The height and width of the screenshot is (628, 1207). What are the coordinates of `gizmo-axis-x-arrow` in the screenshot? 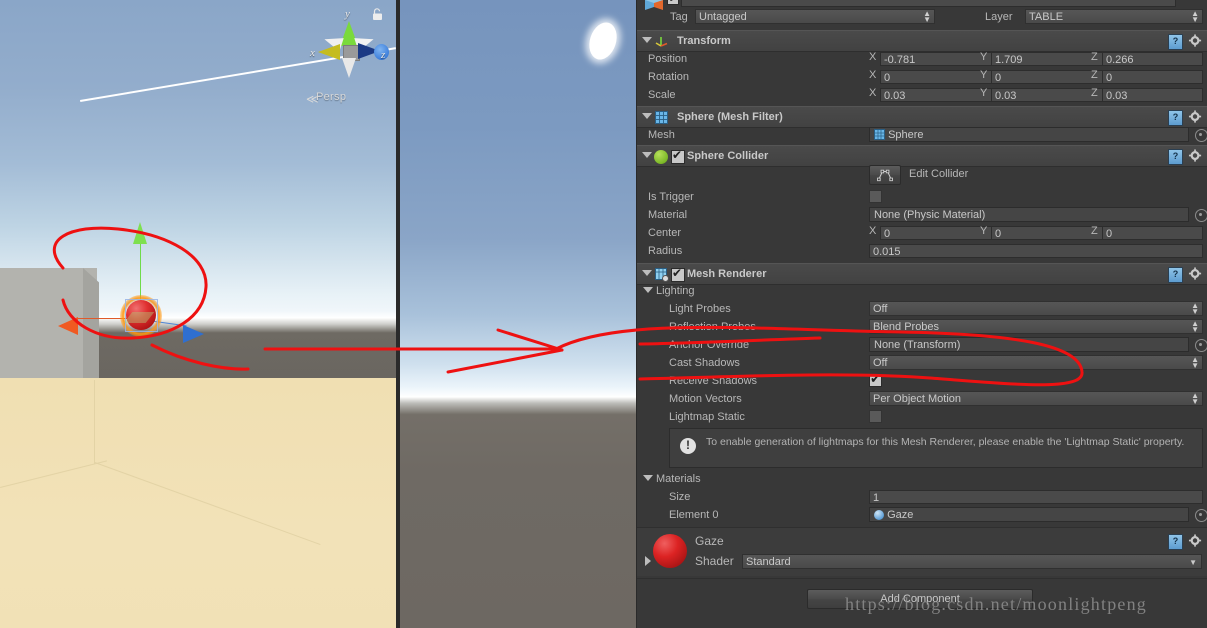 It's located at (68, 326).